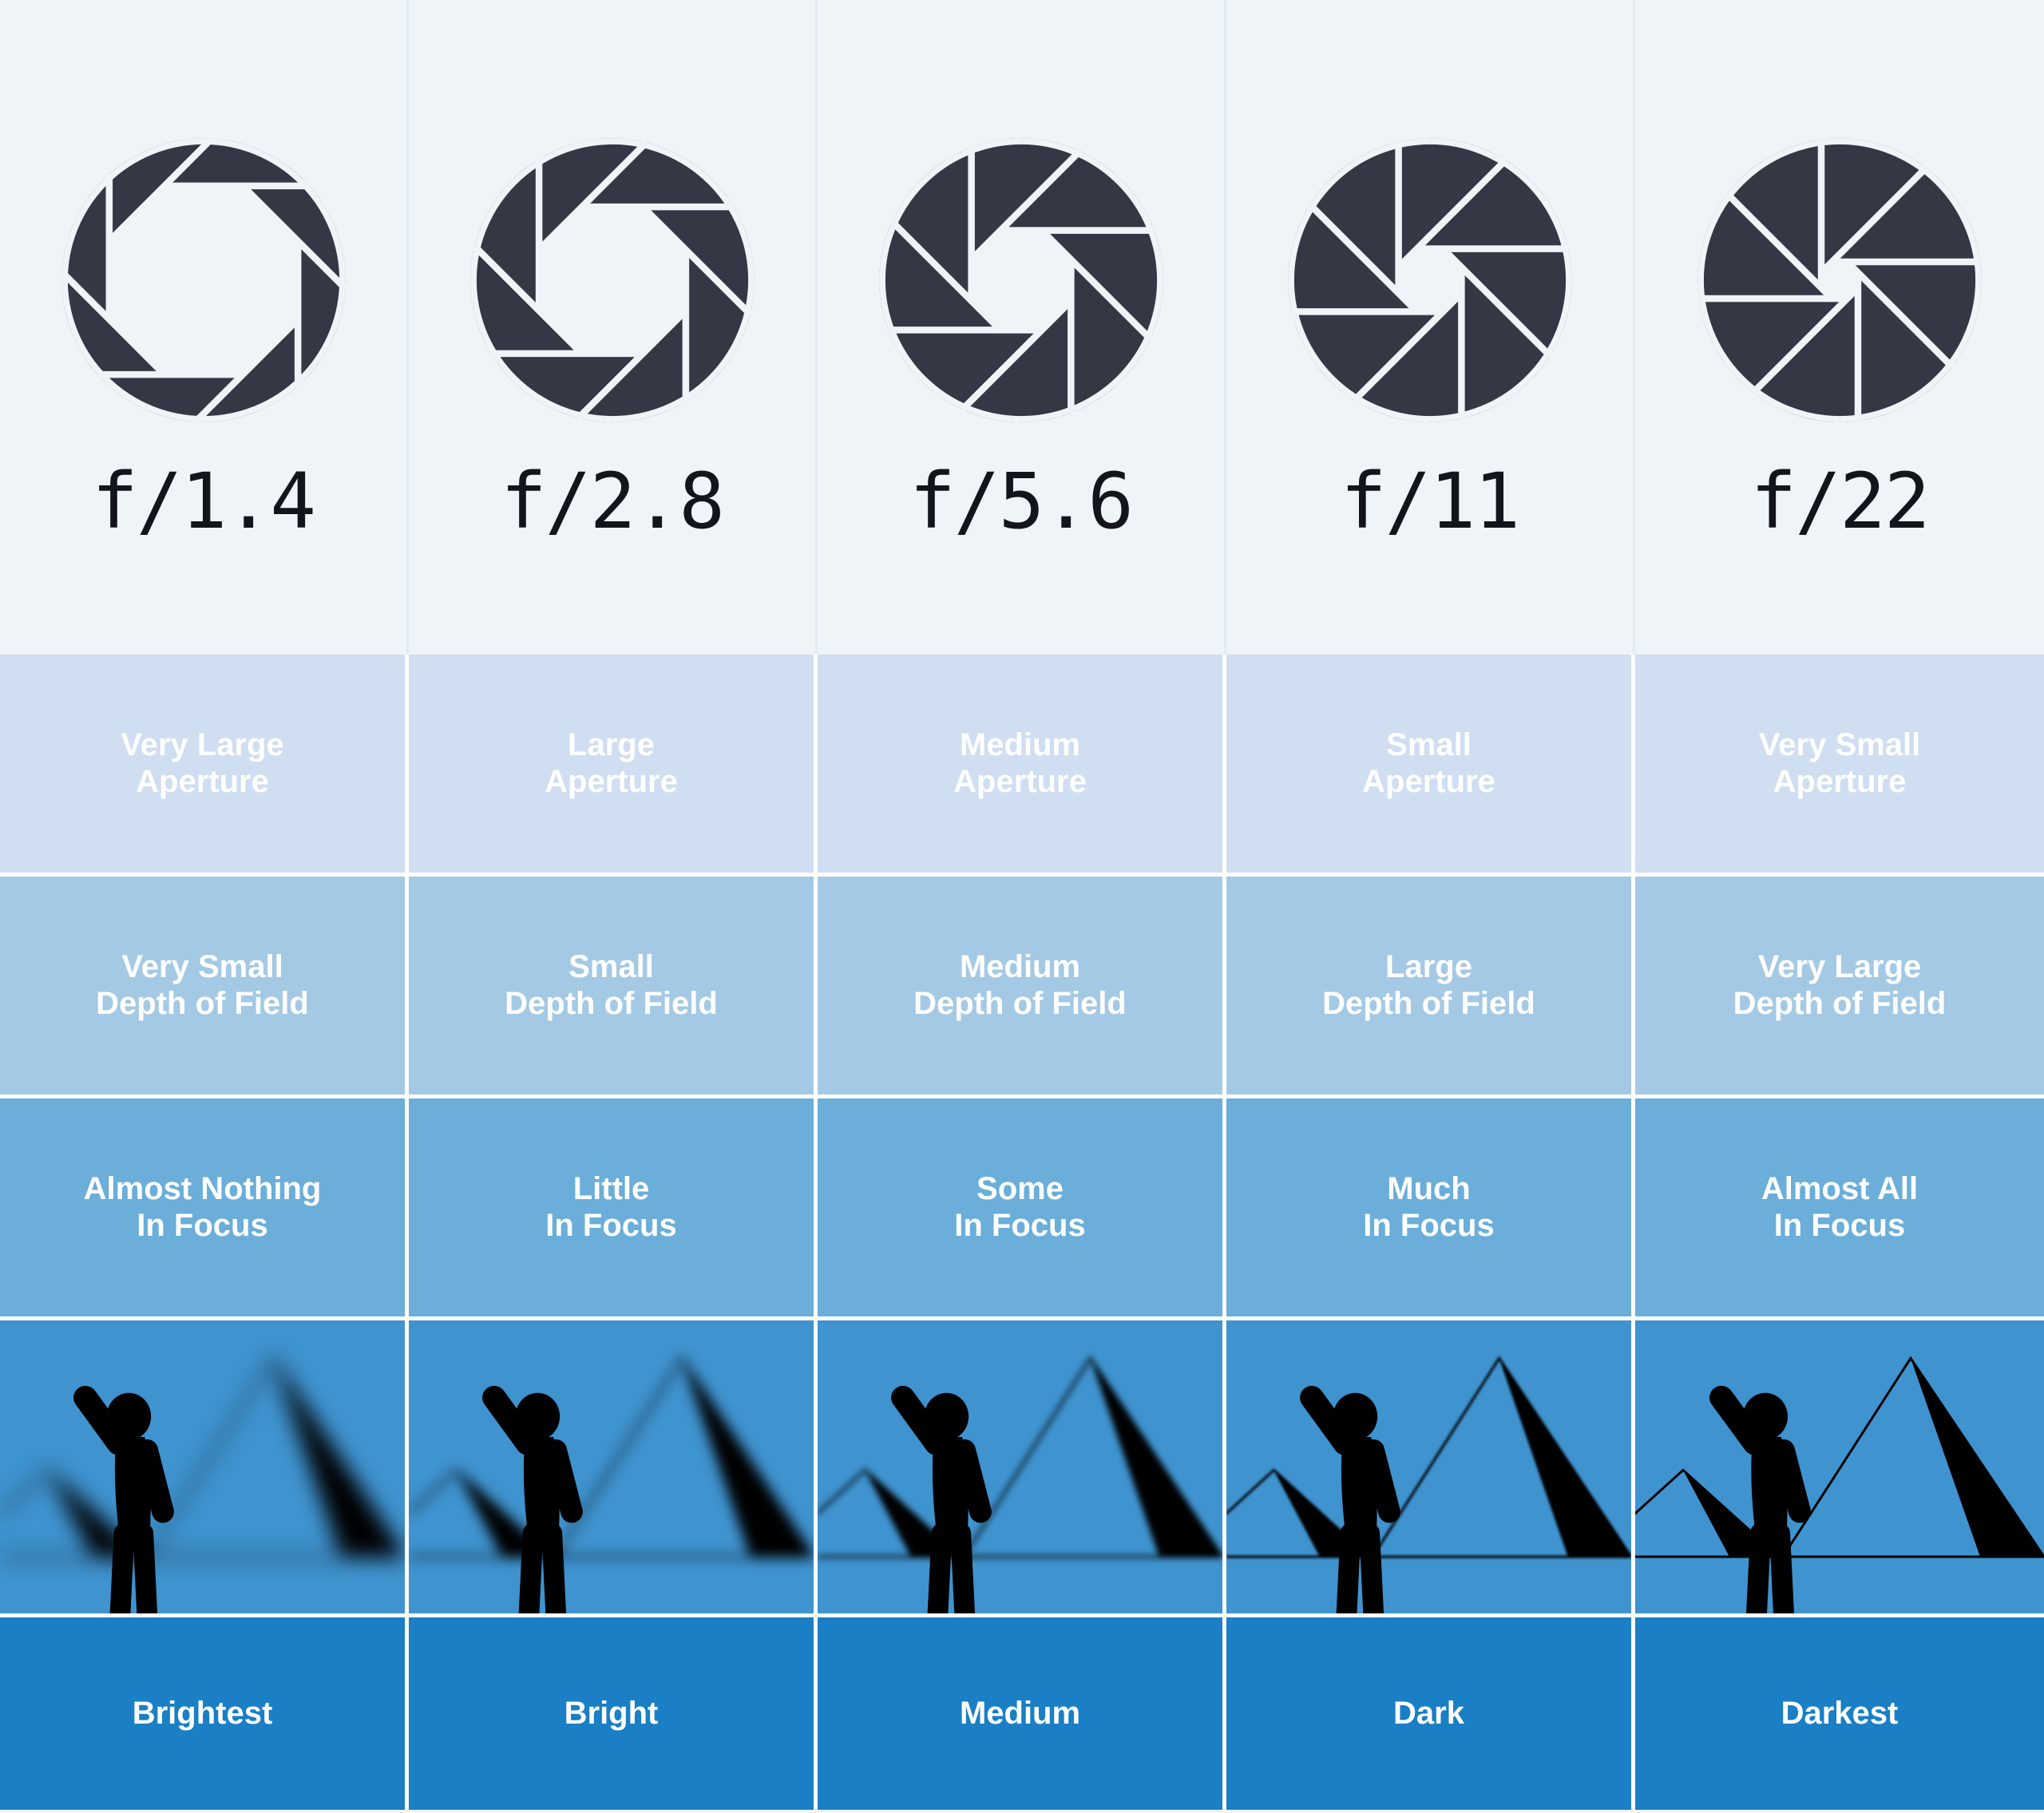 Image resolution: width=2044 pixels, height=1813 pixels. I want to click on aperture-size-cell-0: Very Large Aperture, so click(204, 764).